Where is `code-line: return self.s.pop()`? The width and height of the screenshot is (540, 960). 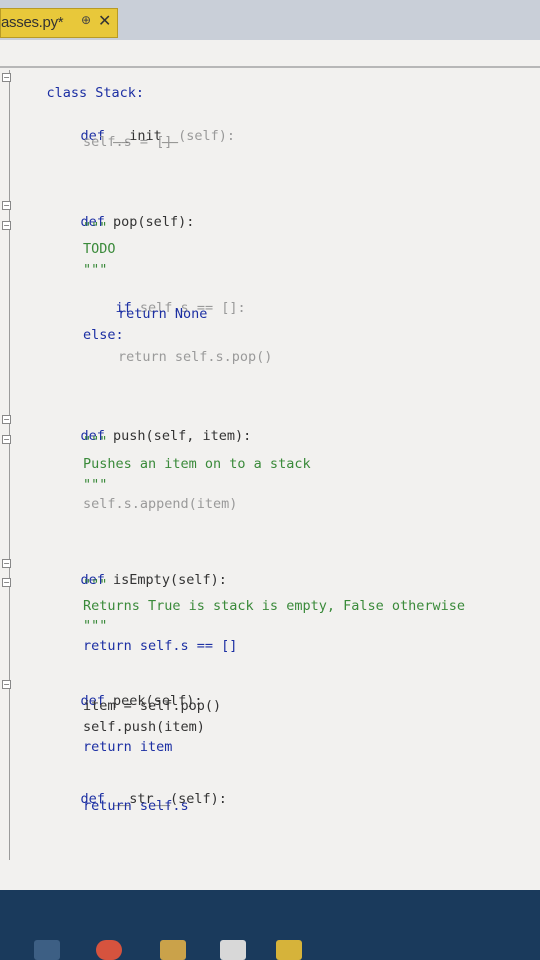
code-line: return self.s.pop() is located at coordinates (195, 357).